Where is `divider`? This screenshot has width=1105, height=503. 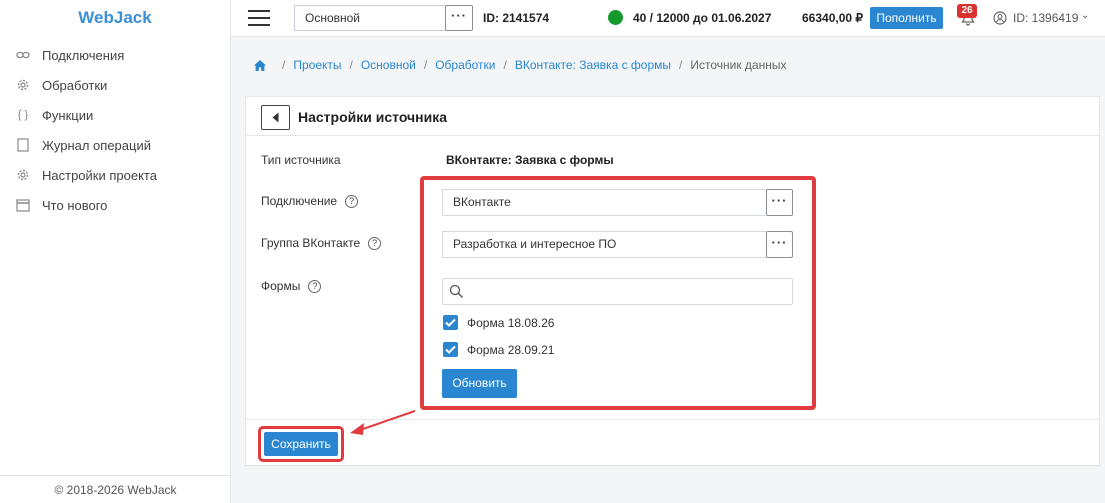 divider is located at coordinates (672, 419).